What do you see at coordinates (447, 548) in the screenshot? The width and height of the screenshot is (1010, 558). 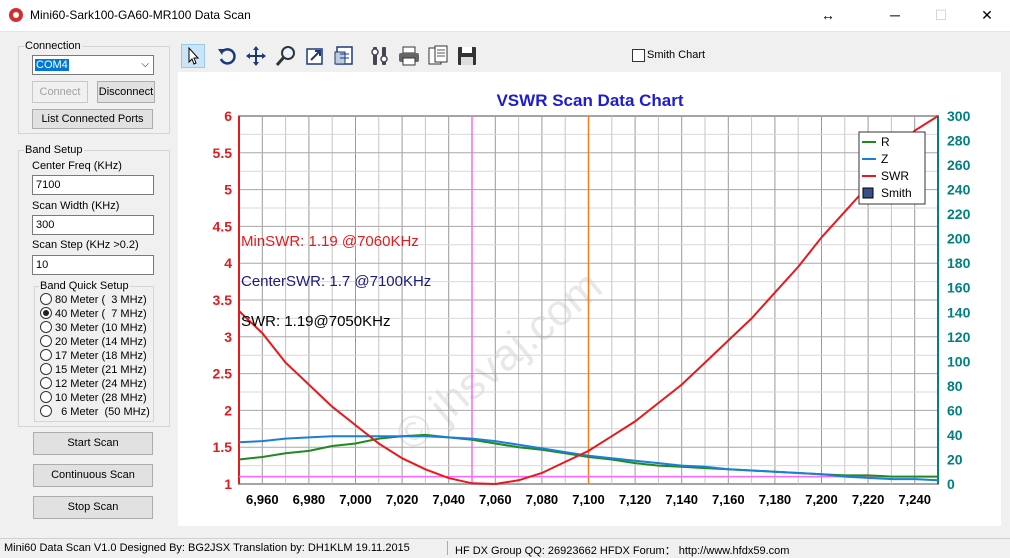 I see `status-separator` at bounding box center [447, 548].